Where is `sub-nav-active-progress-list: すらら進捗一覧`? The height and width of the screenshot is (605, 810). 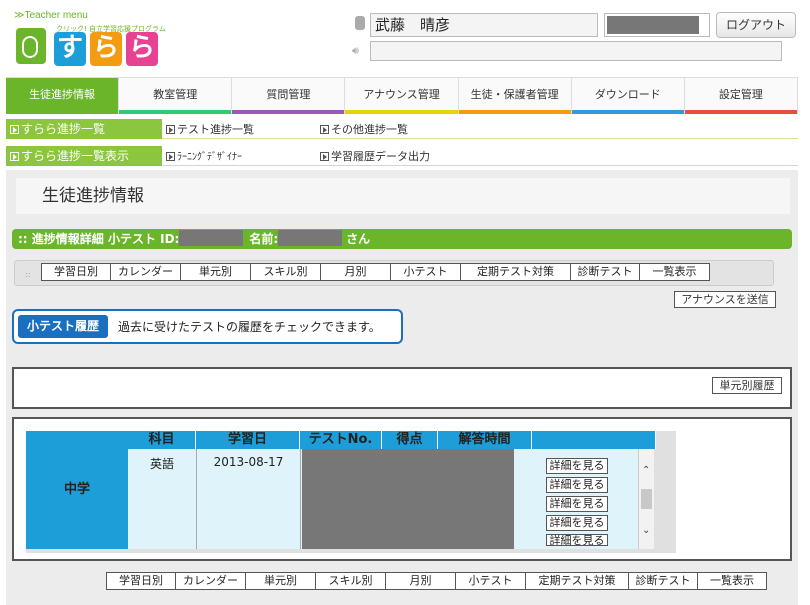 sub-nav-active-progress-list: すらら進捗一覧 is located at coordinates (84, 129).